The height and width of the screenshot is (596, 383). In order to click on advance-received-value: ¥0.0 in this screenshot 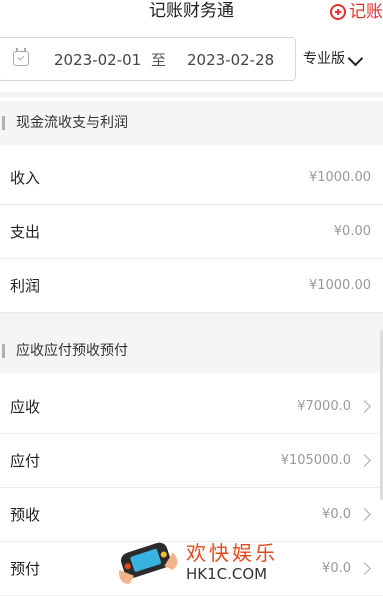, I will do `click(336, 514)`.